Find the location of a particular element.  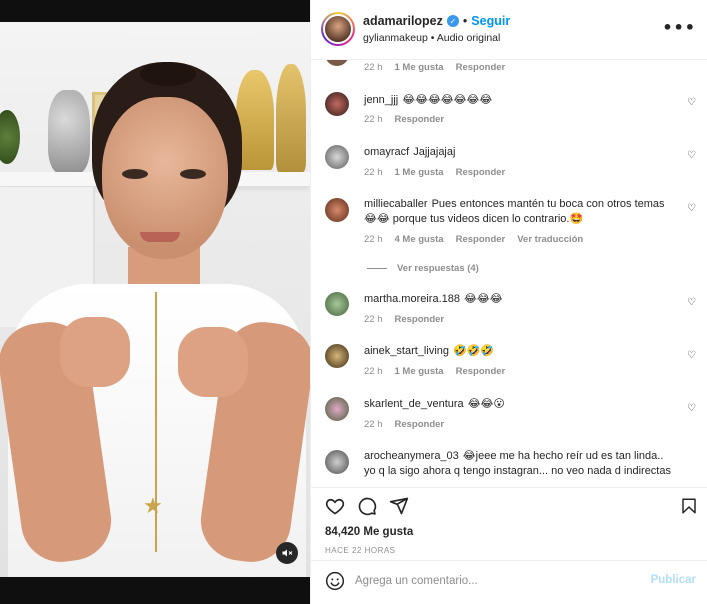

translate-button: Ver traducción is located at coordinates (550, 239).